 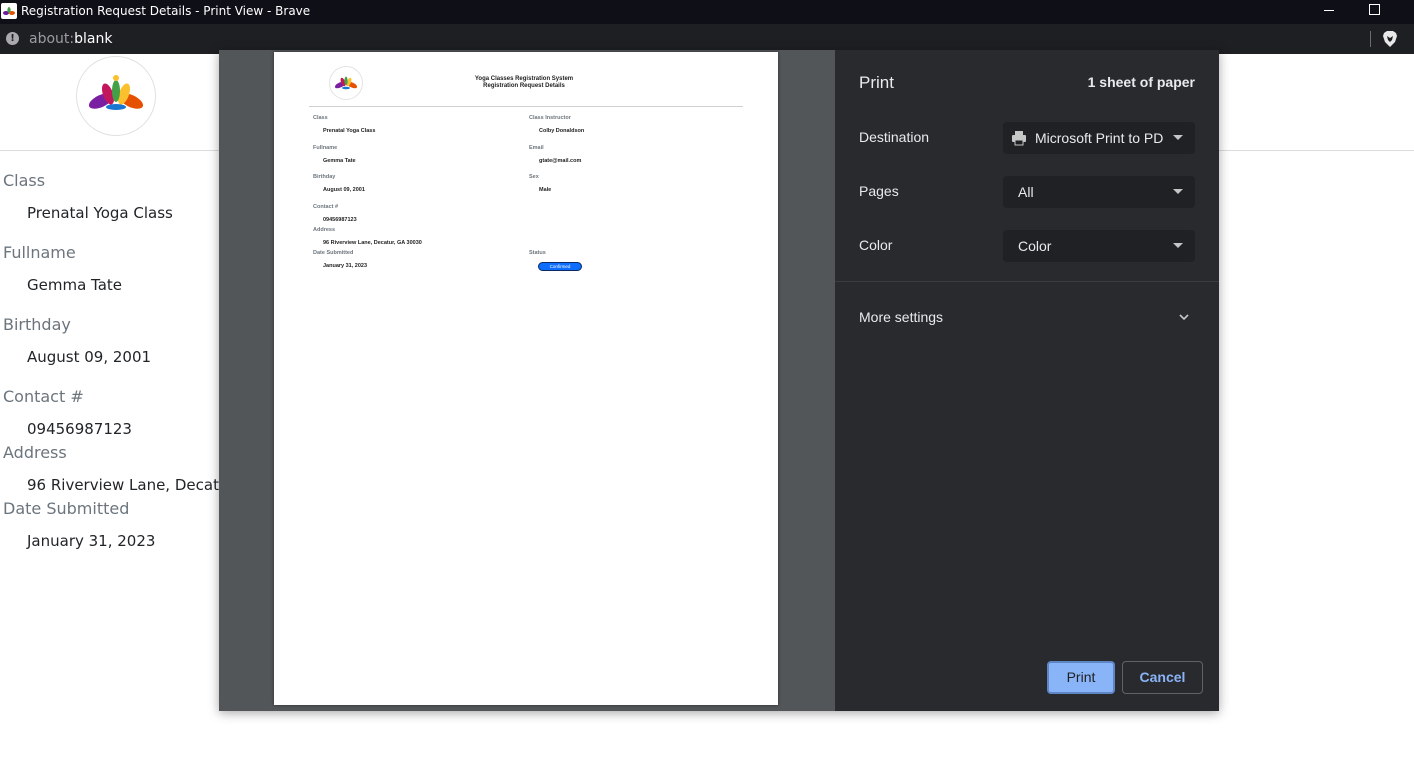 What do you see at coordinates (35, 452) in the screenshot?
I see `field-label: Address` at bounding box center [35, 452].